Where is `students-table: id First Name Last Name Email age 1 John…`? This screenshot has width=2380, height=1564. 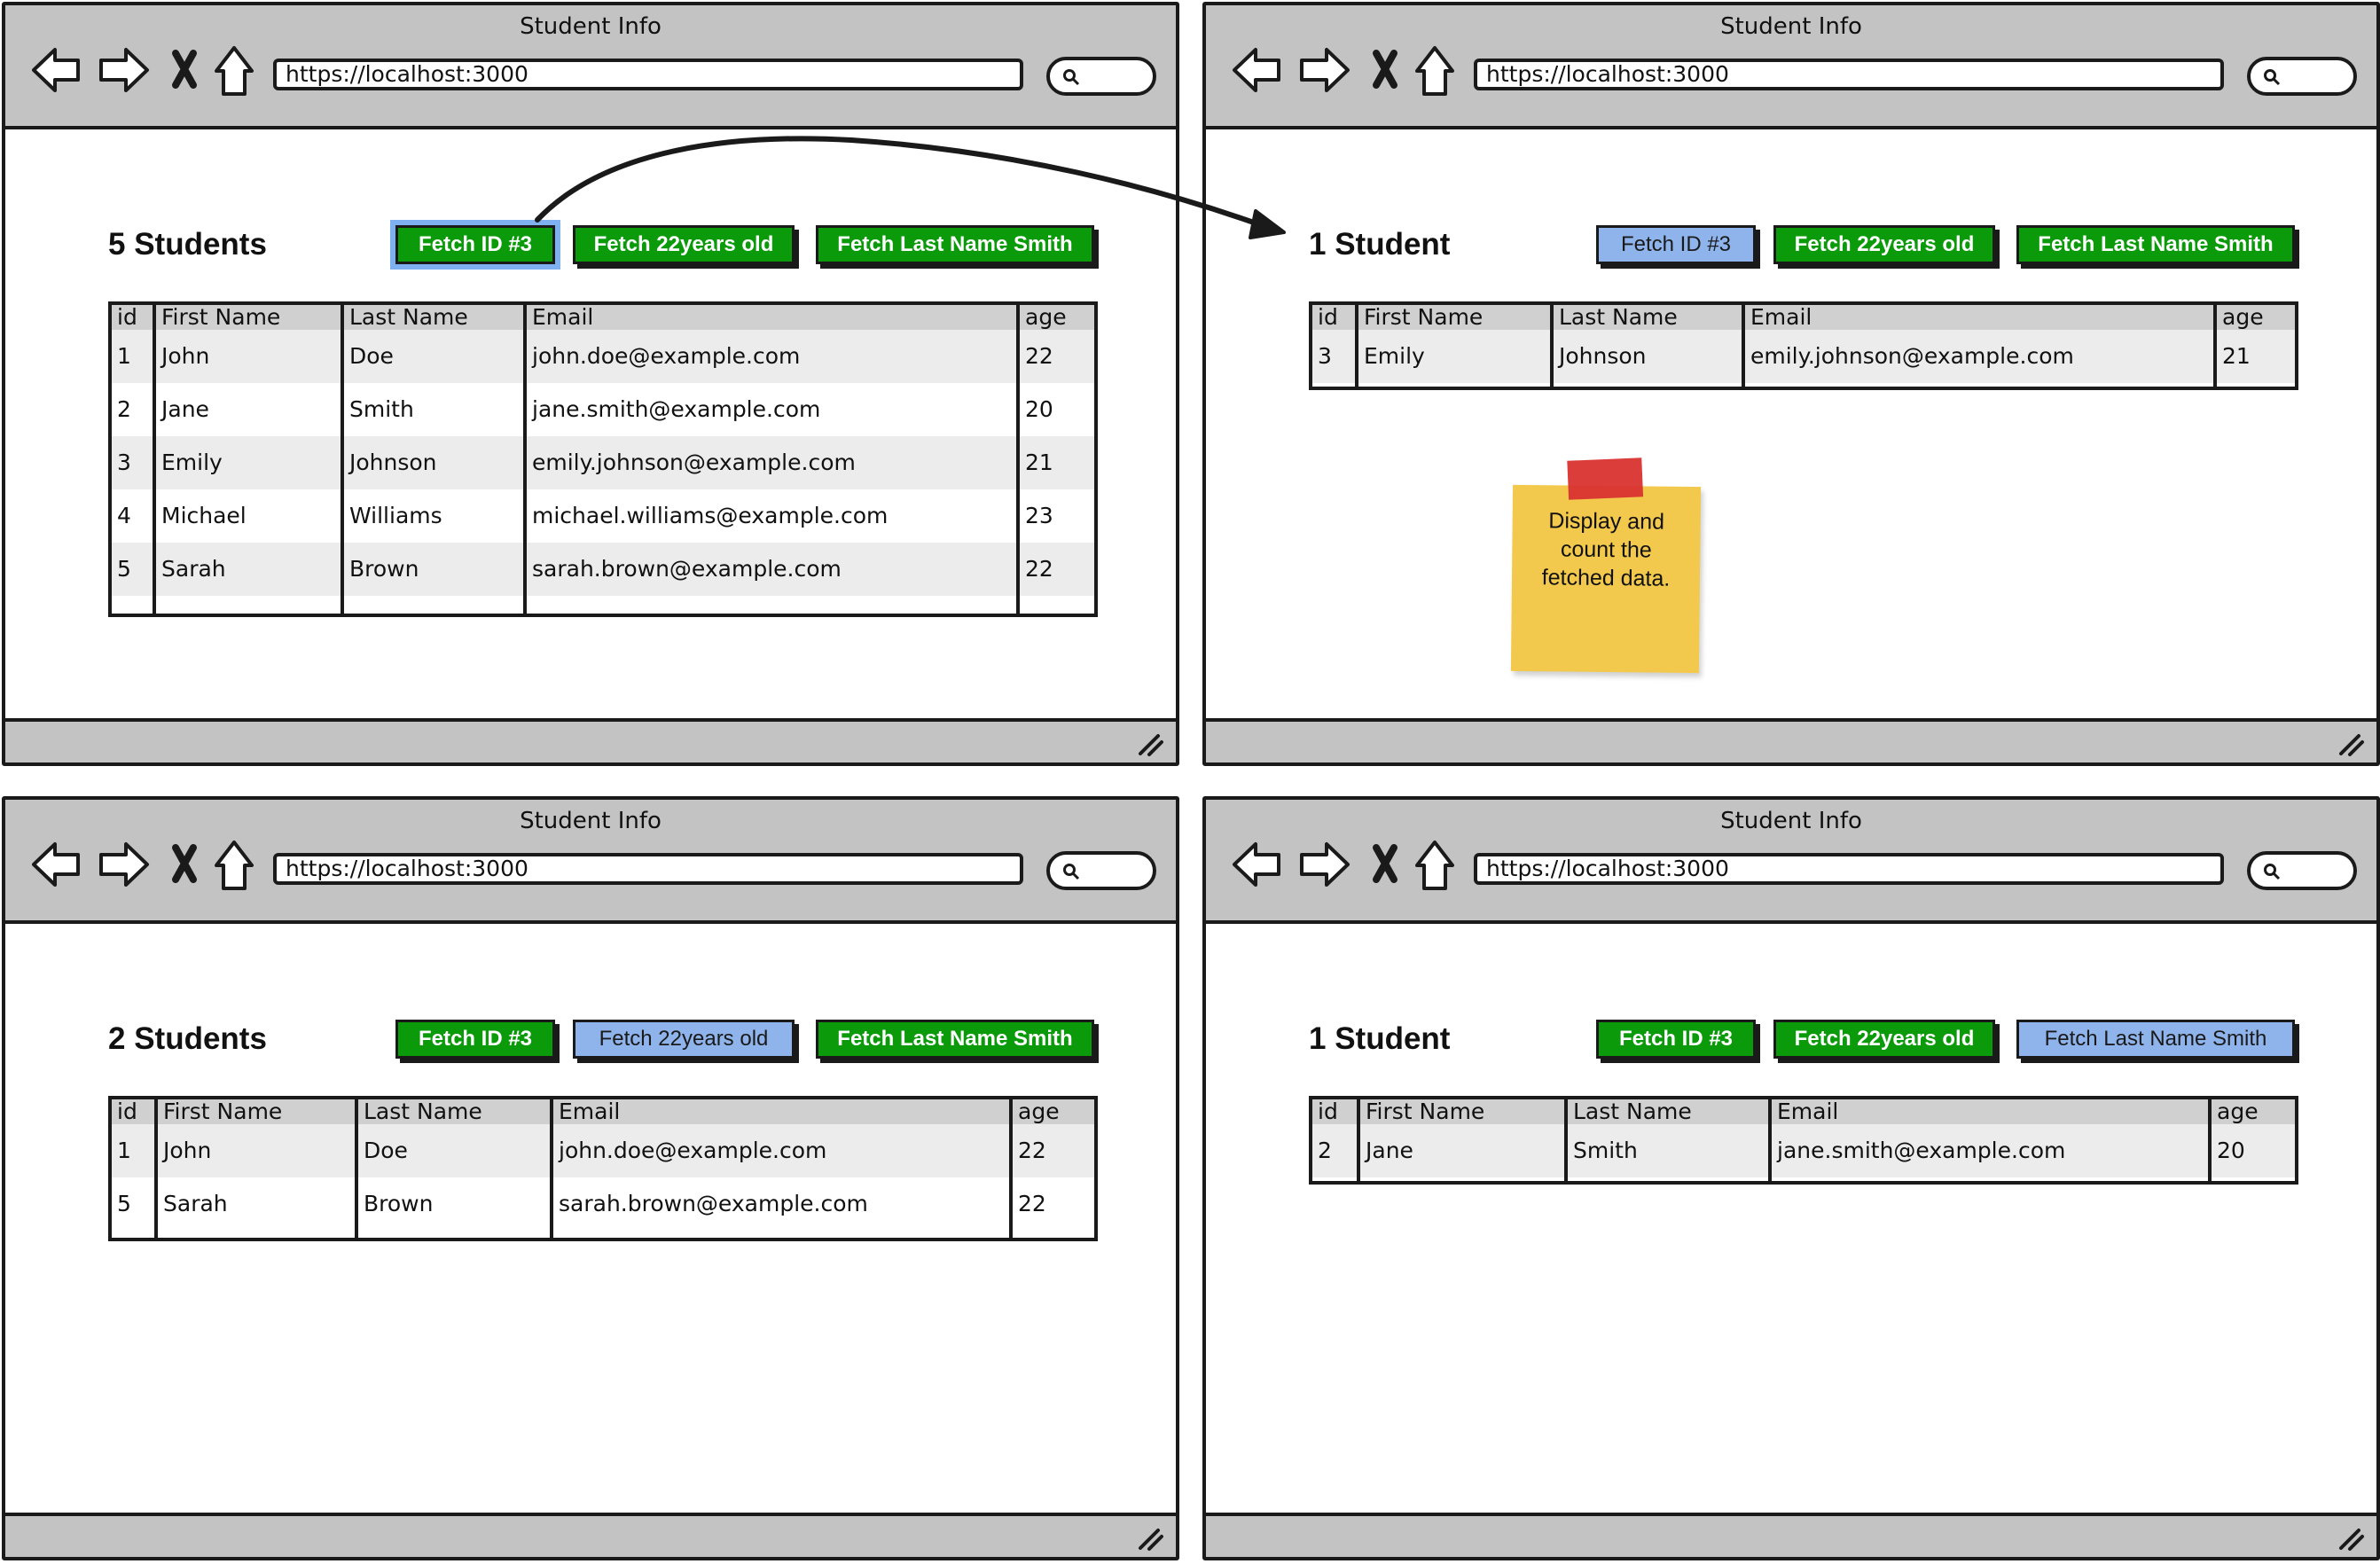
students-table: id First Name Last Name Email age 1 John… is located at coordinates (603, 1168).